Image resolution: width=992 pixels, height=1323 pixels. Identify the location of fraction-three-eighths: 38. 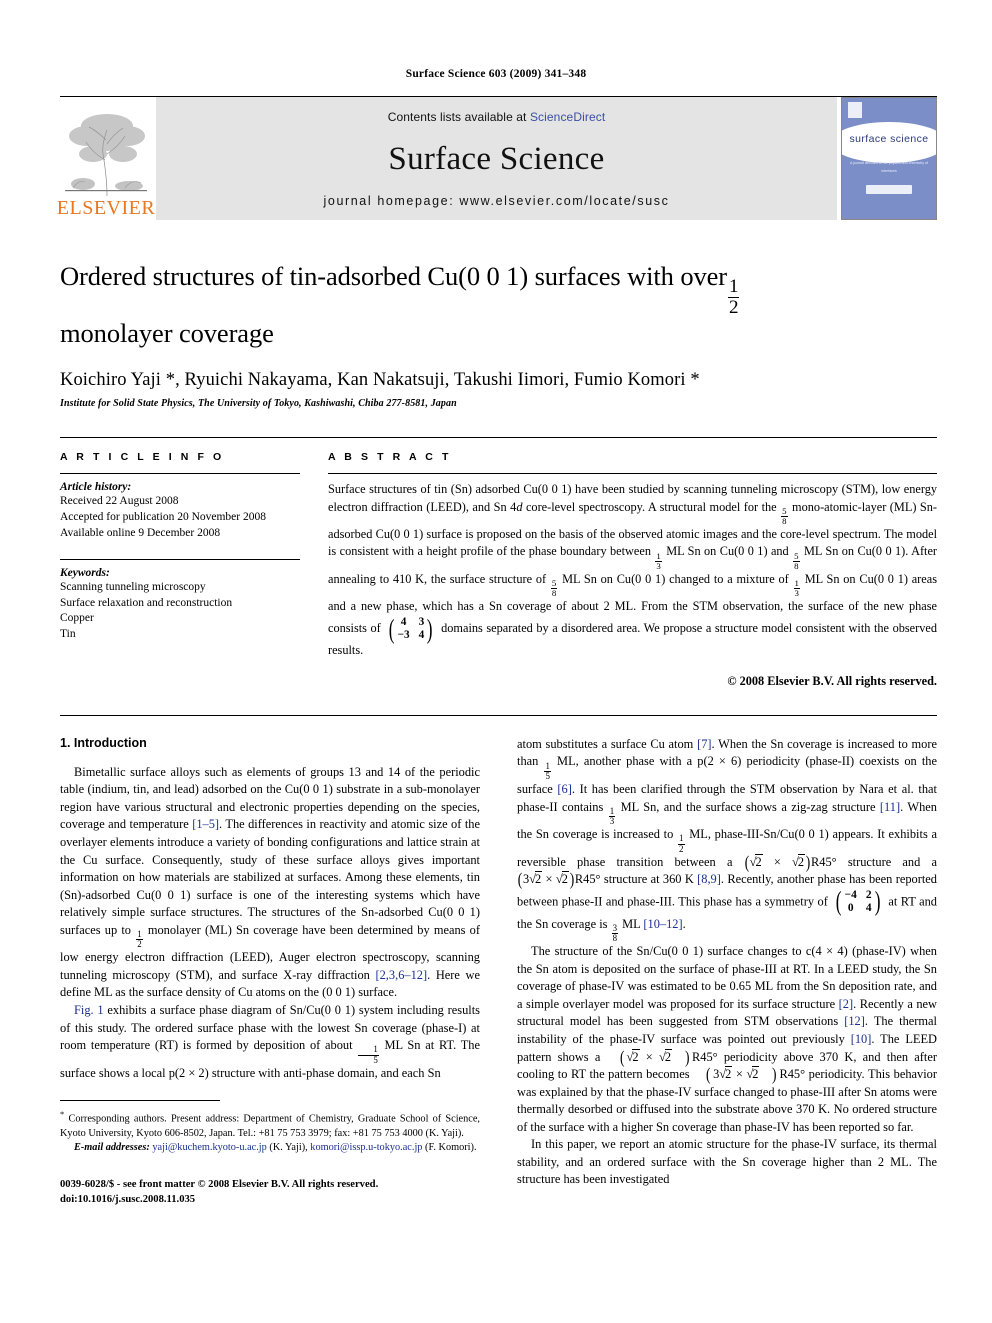
(615, 933).